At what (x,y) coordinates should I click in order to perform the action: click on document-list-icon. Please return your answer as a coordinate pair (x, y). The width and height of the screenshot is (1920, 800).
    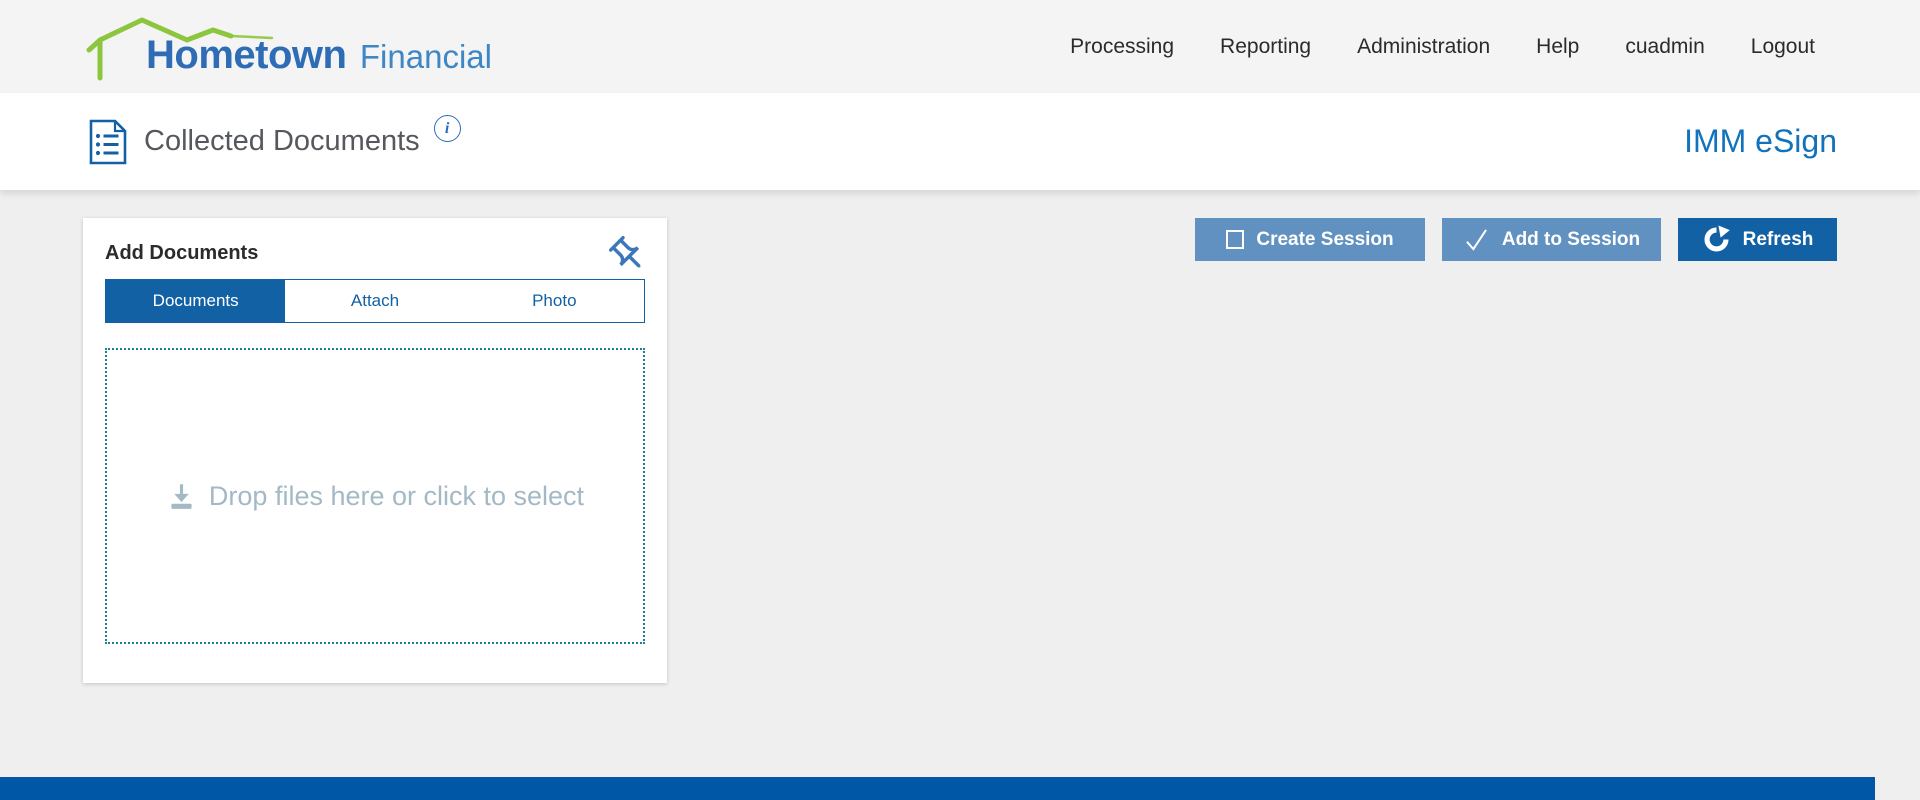
    Looking at the image, I should click on (108, 141).